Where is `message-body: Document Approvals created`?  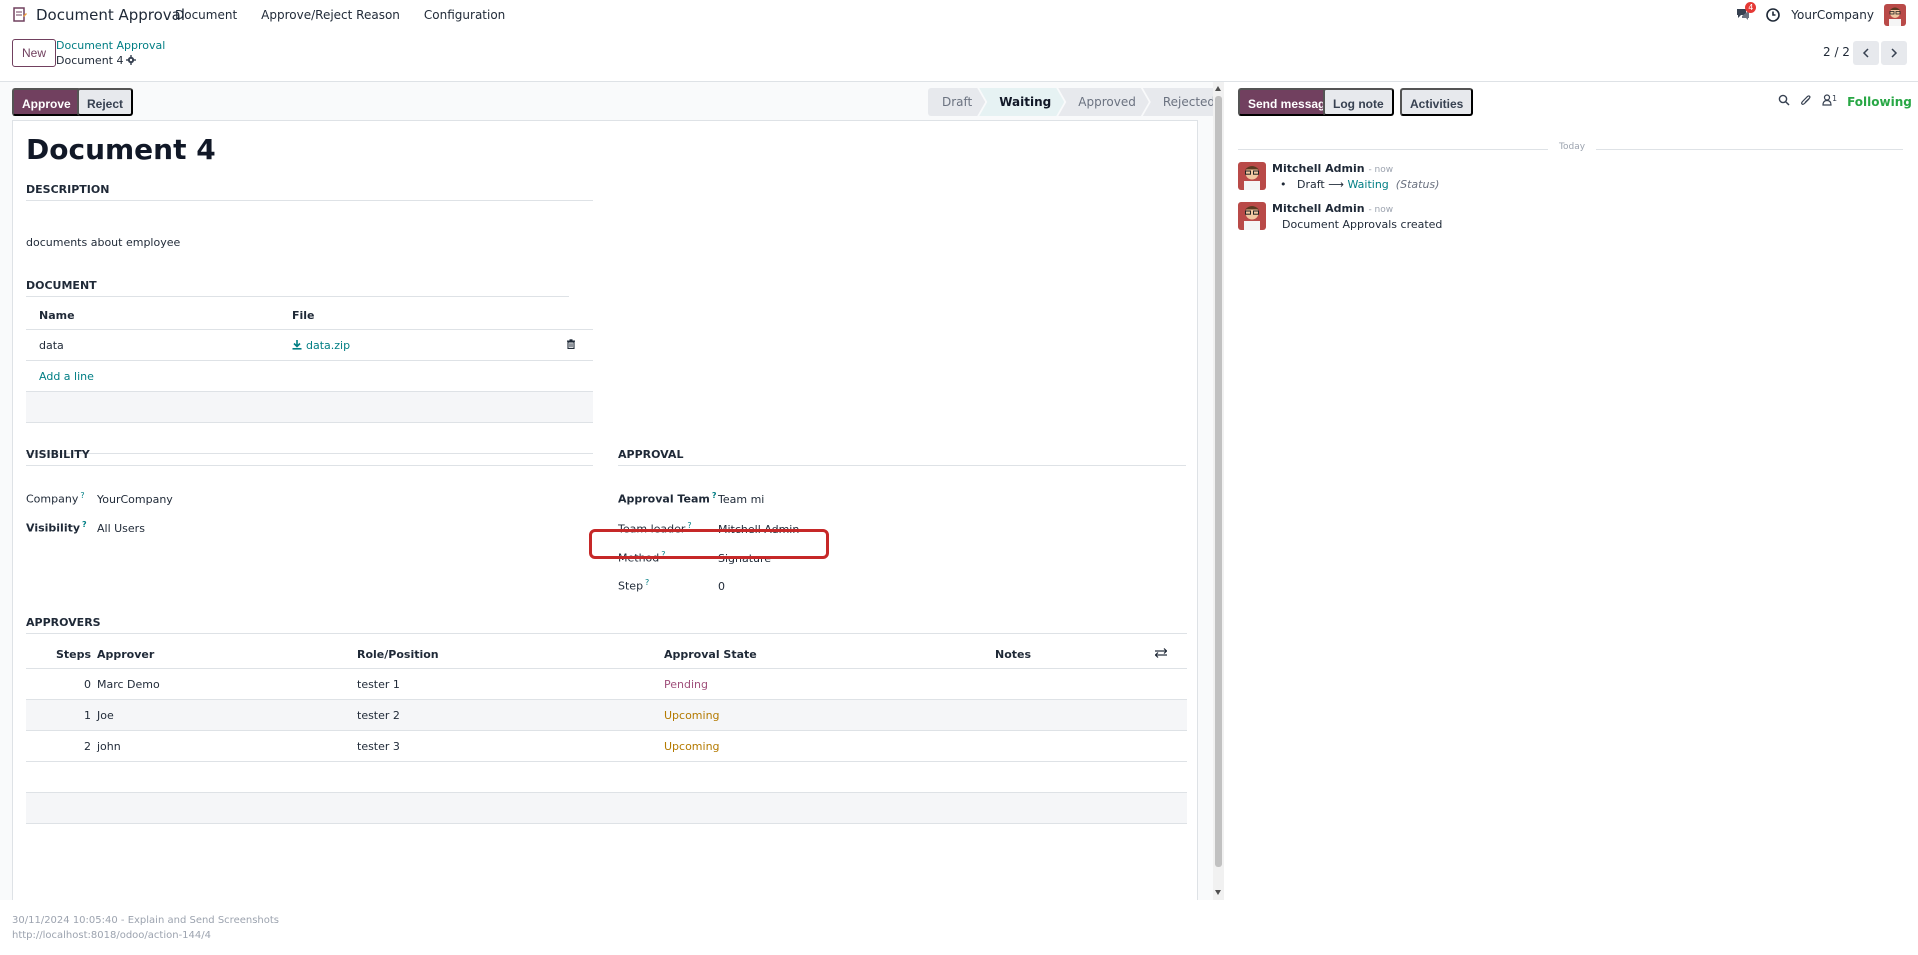
message-body: Document Approvals created is located at coordinates (1362, 224).